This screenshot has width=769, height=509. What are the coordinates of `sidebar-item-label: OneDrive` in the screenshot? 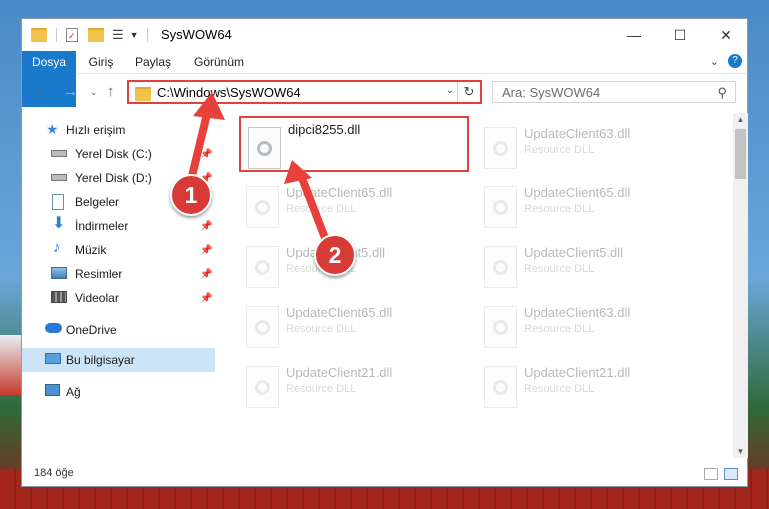 It's located at (91, 330).